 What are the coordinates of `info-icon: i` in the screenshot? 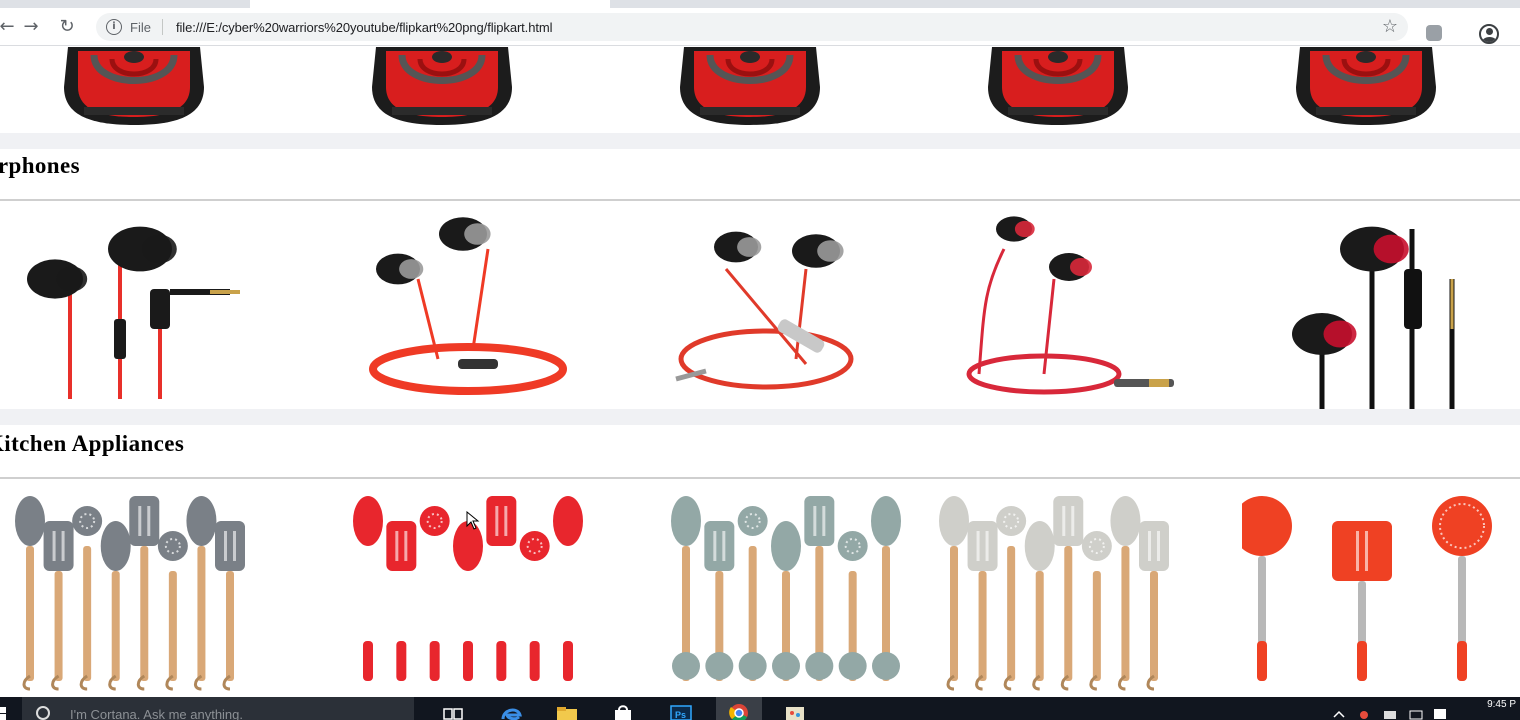 It's located at (114, 27).